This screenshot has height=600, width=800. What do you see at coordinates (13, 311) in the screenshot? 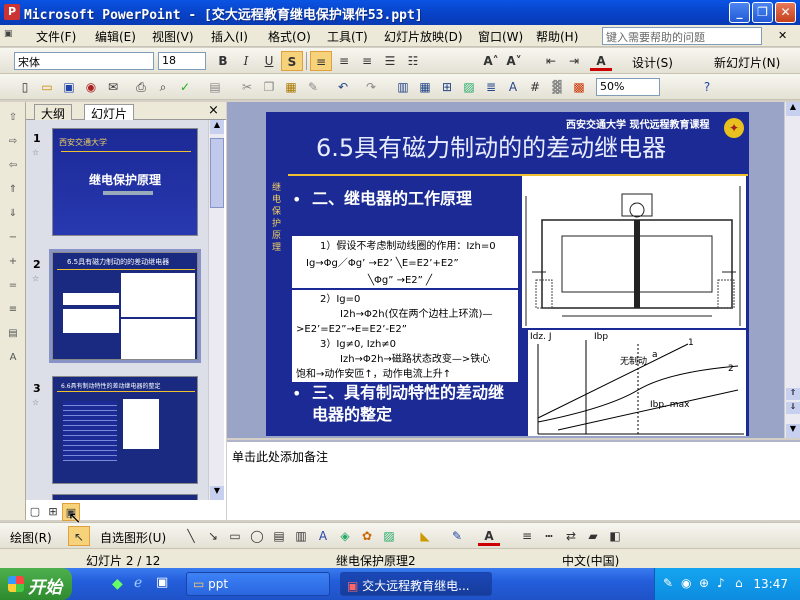
I see `expand-all-icon: ≡` at bounding box center [13, 311].